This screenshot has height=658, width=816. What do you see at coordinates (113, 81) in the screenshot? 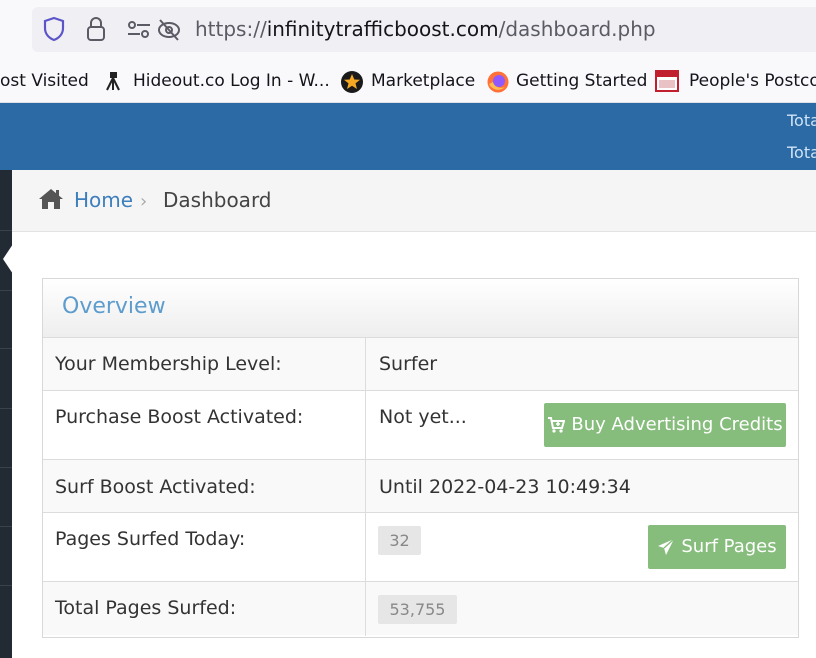
I see `tripod-icon` at bounding box center [113, 81].